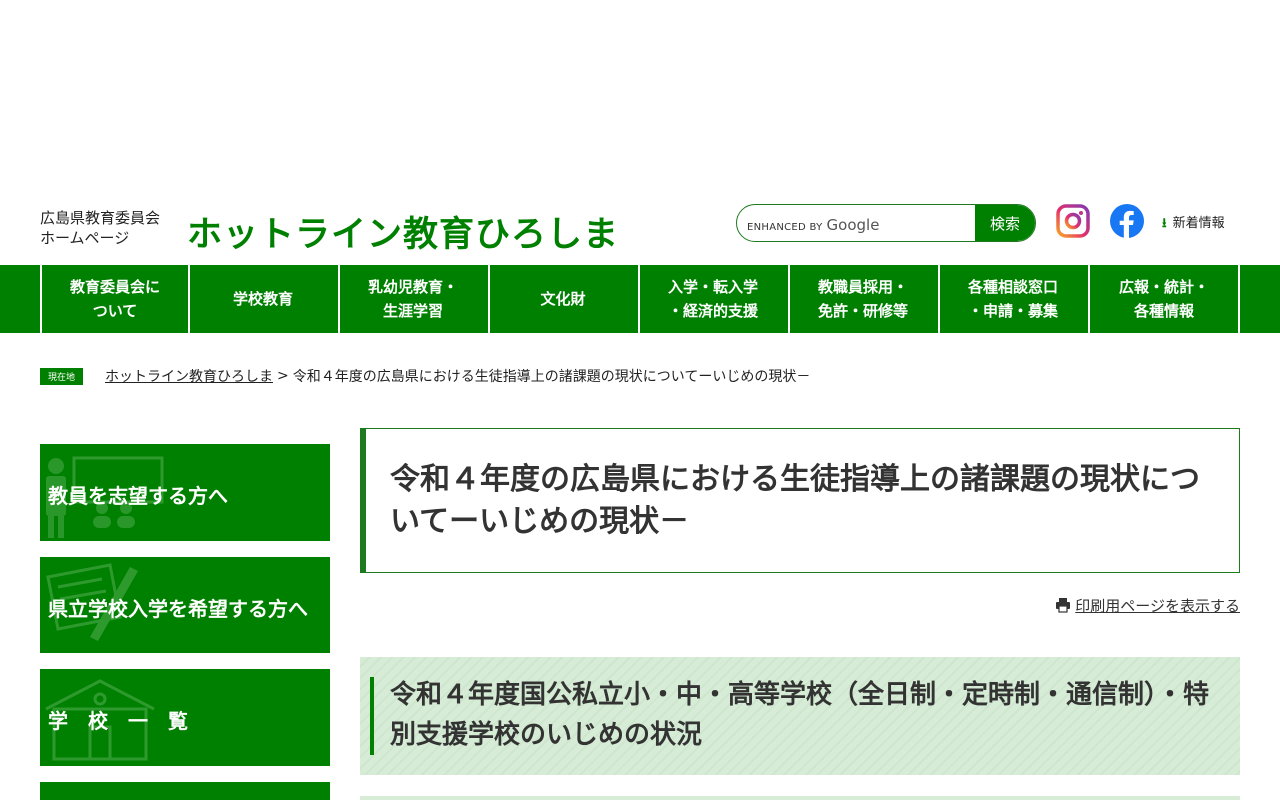 Image resolution: width=1280 pixels, height=800 pixels. Describe the element at coordinates (1127, 221) in the screenshot. I see `facebook-icon` at that location.